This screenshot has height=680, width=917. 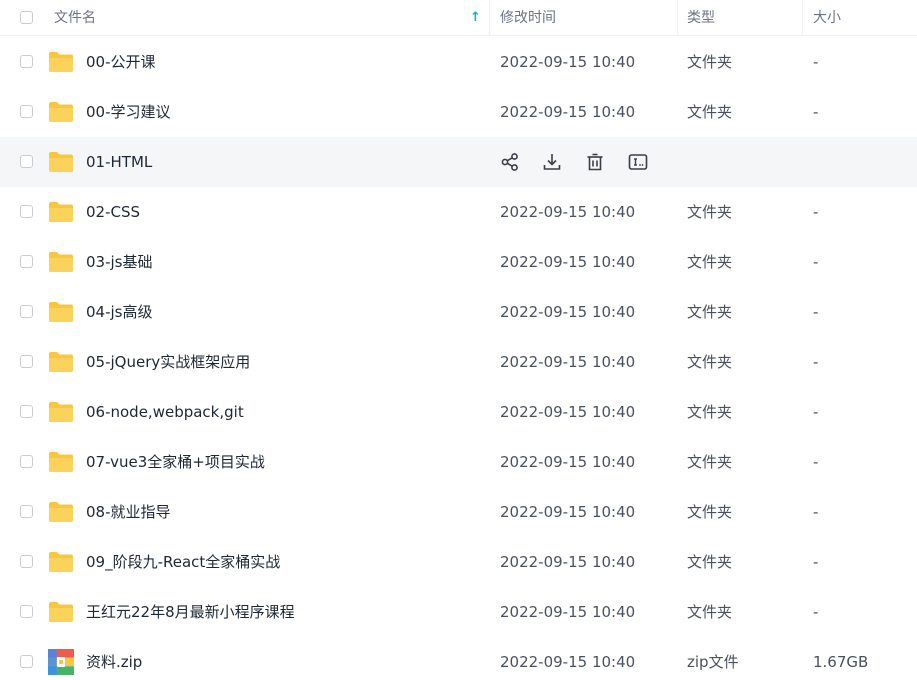 I want to click on column-header-name: 文件名, so click(x=75, y=18).